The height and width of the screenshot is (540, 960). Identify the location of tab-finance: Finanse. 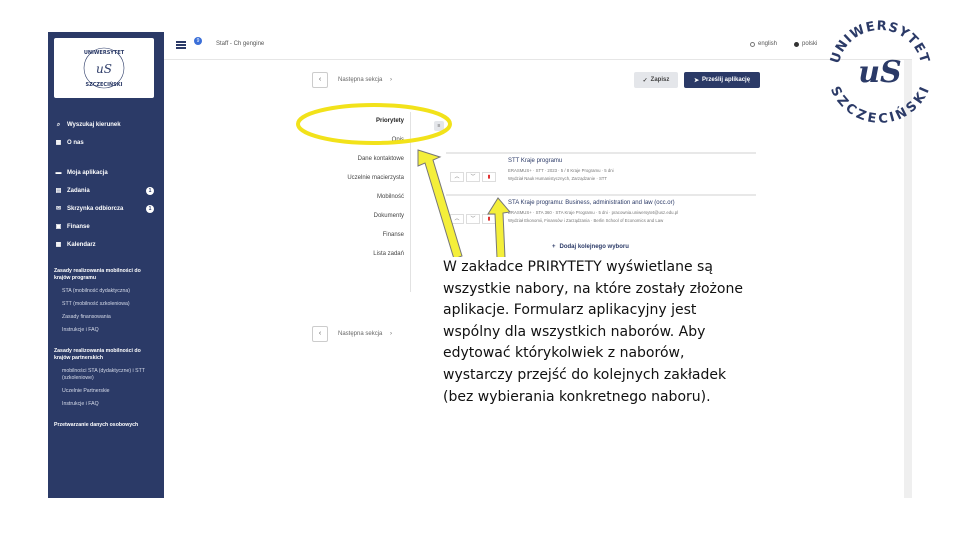
(376, 235).